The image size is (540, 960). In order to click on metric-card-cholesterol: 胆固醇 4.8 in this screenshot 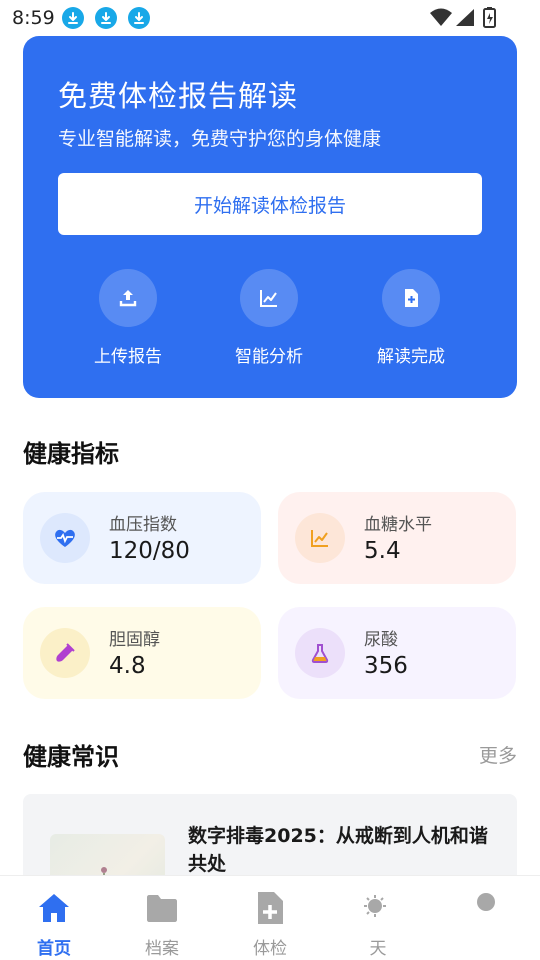, I will do `click(142, 653)`.